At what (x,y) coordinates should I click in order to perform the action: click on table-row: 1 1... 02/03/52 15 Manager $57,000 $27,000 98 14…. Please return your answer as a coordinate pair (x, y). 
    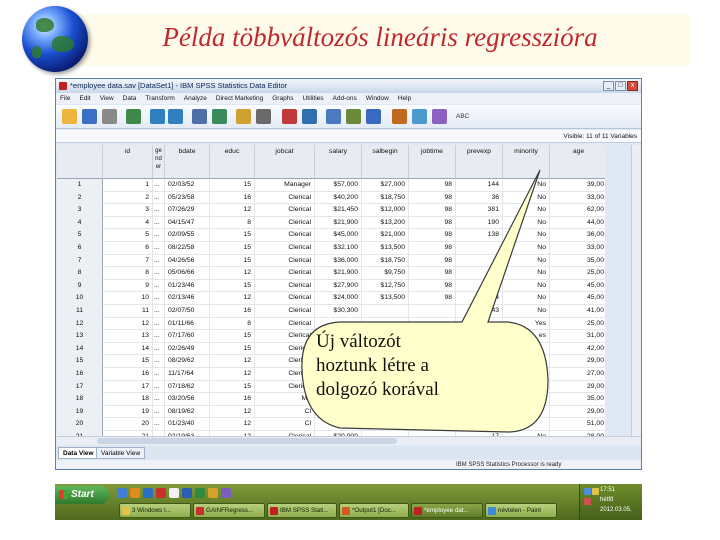
    Looking at the image, I should click on (331, 185).